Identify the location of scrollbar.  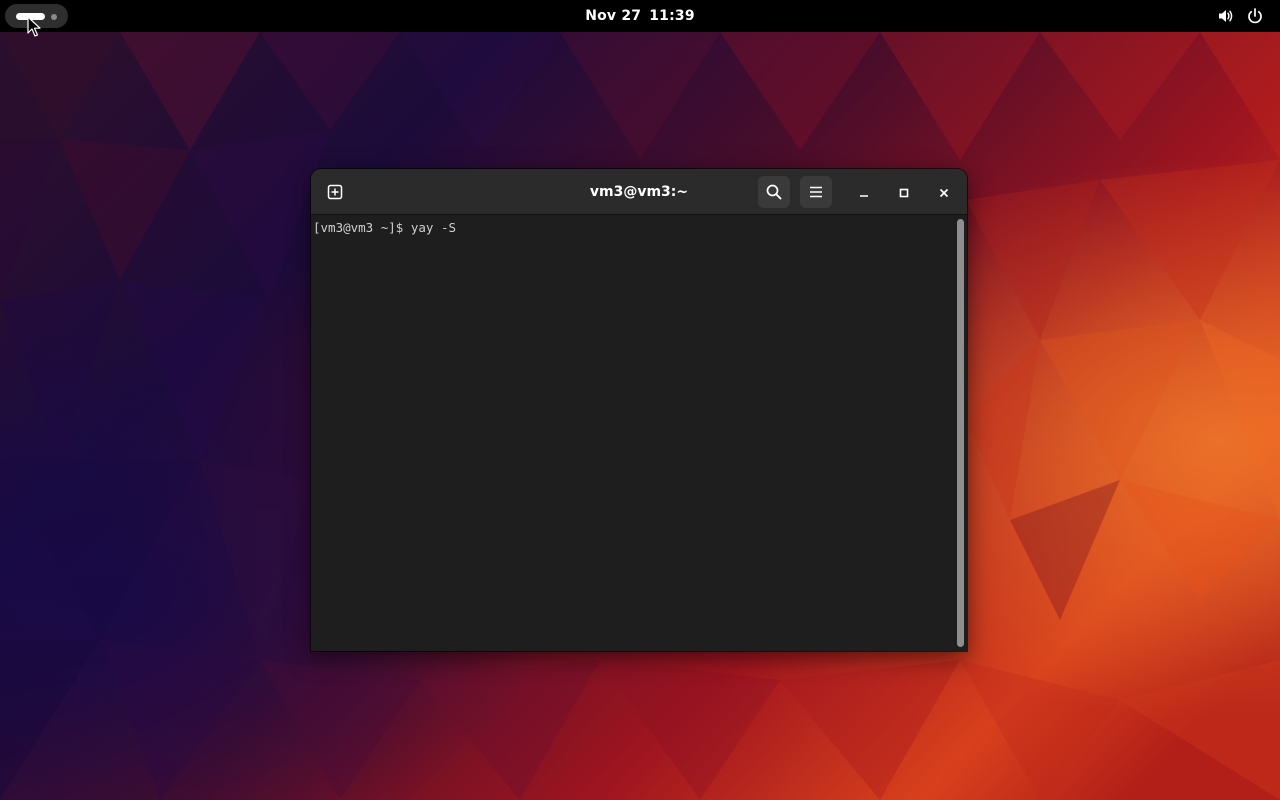
(960, 433).